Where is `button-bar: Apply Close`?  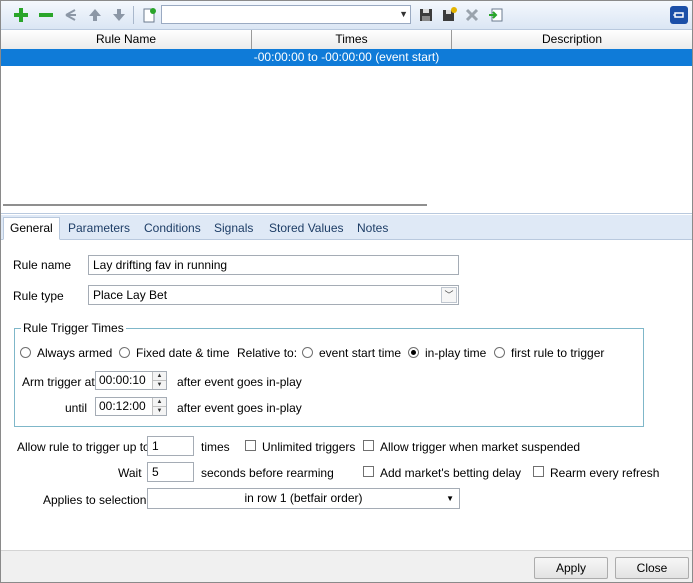
button-bar: Apply Close is located at coordinates (346, 566).